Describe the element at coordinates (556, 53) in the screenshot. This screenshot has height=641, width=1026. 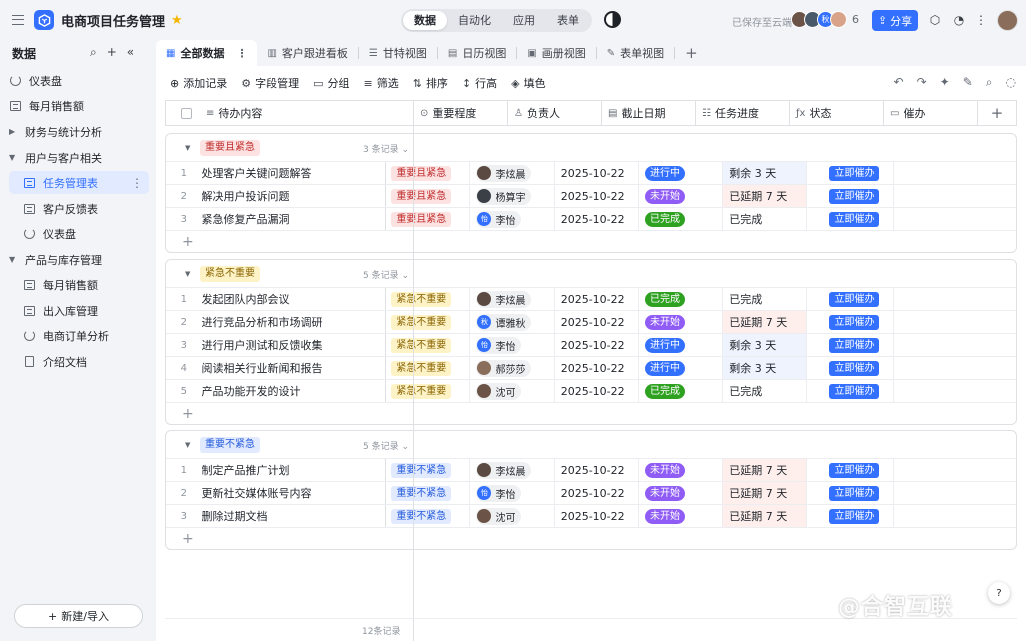
I see `tab-gallery: ▣ 画册视图` at that location.